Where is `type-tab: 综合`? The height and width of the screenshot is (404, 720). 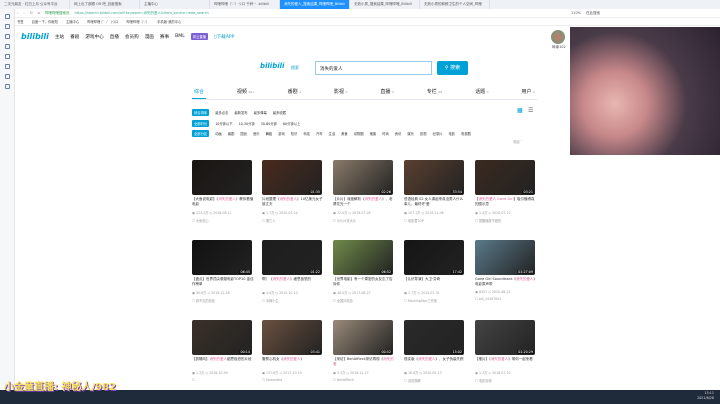 type-tab: 综合 is located at coordinates (199, 92).